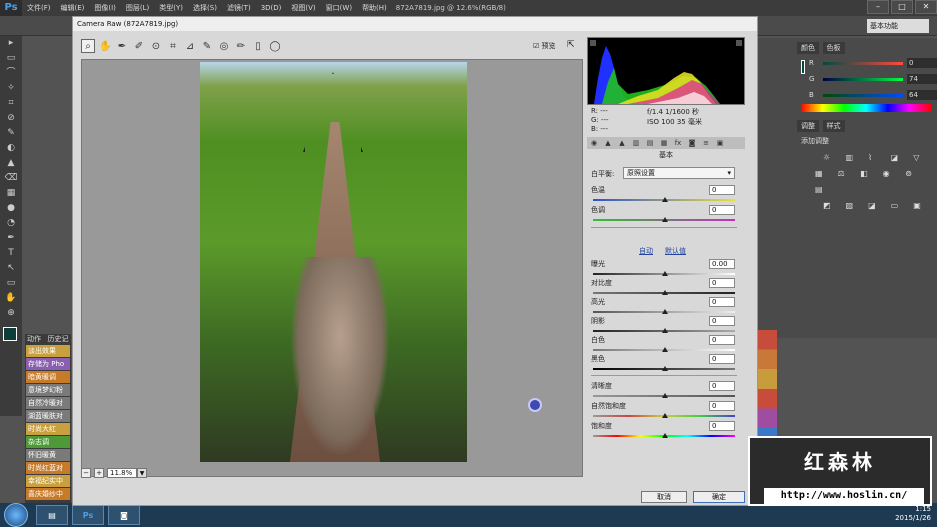  I want to click on auto-link: 自动, so click(646, 251).